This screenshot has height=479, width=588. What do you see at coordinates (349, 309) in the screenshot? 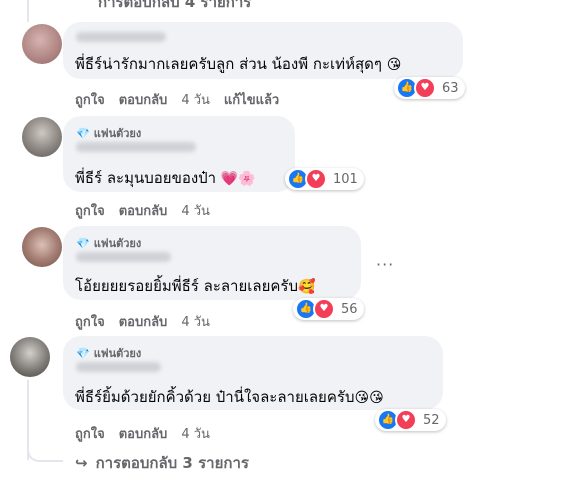
I see `reaction-count: 56` at bounding box center [349, 309].